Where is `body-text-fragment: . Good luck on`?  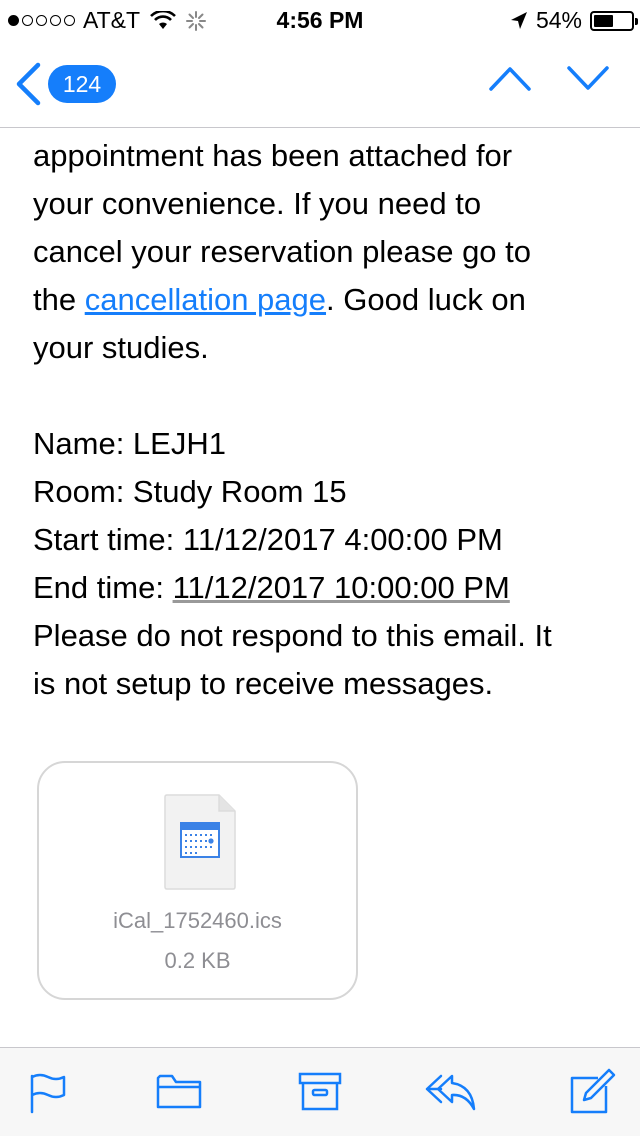
body-text-fragment: . Good luck on is located at coordinates (426, 299).